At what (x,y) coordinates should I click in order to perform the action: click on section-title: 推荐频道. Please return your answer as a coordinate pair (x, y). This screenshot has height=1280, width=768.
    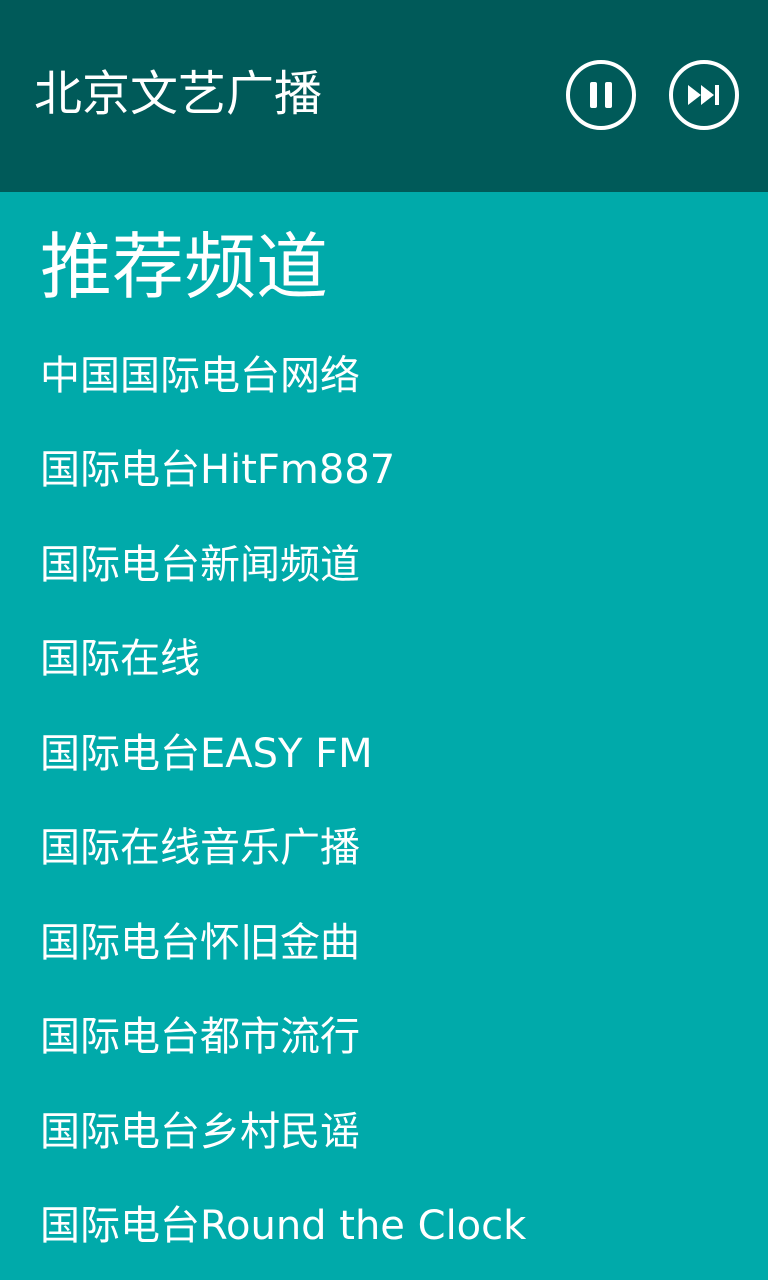
    Looking at the image, I should click on (184, 267).